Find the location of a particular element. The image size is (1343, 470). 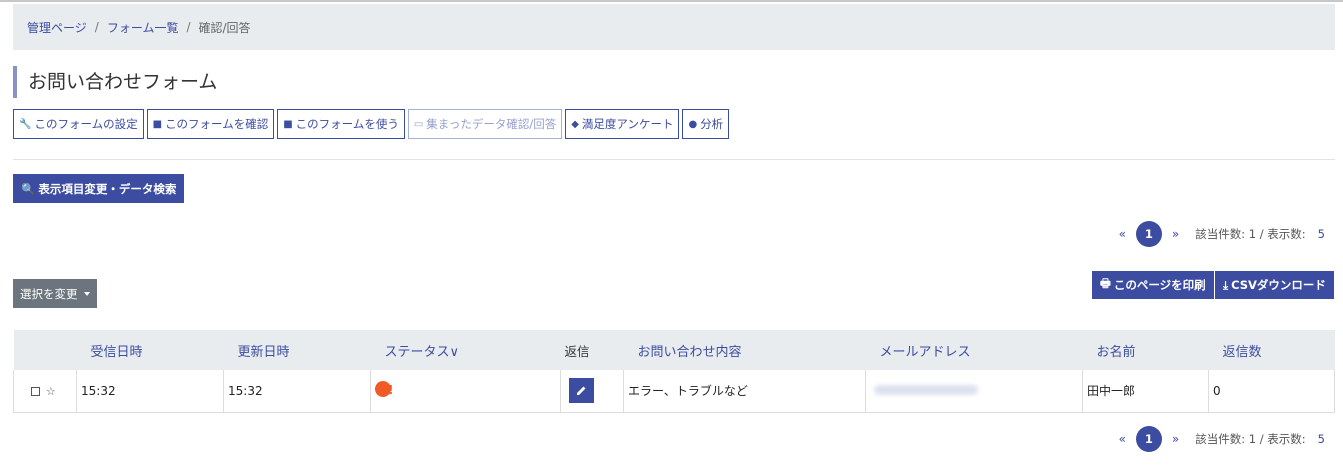

wrench-icon: 🔧 is located at coordinates (25, 124).